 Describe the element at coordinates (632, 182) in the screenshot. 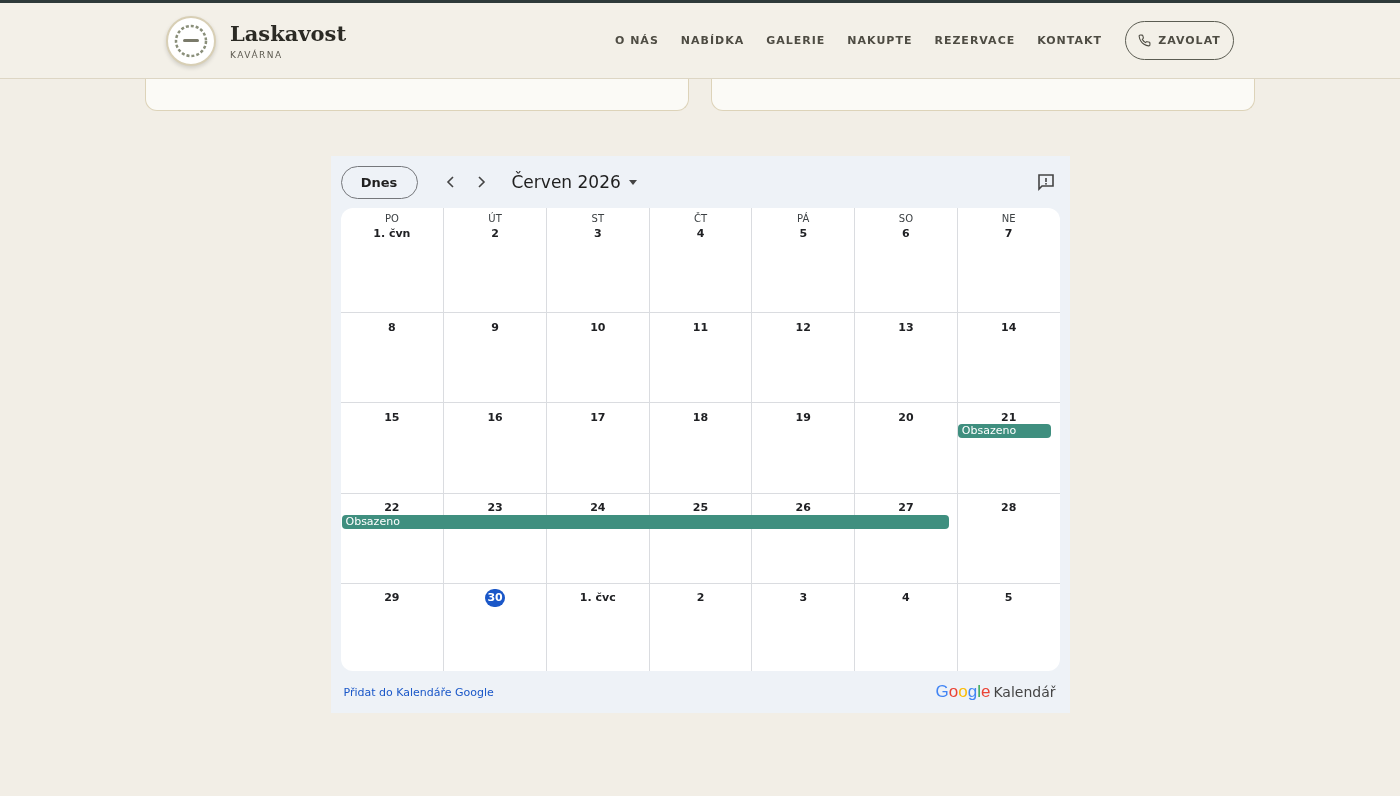

I see `caret-icon` at that location.